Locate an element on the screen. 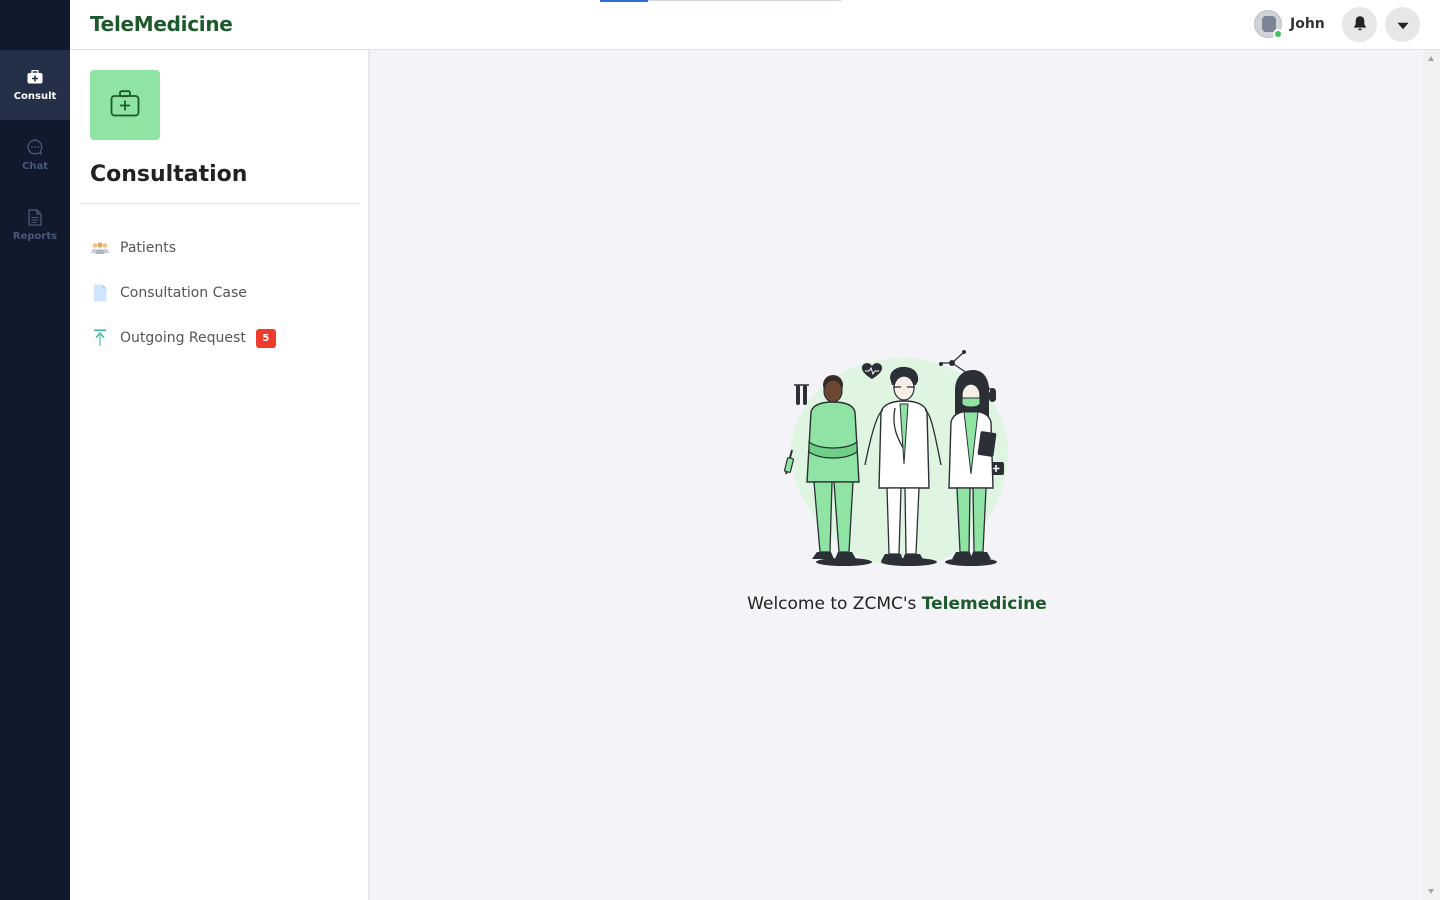  chevron-down-icon is located at coordinates (1403, 24).